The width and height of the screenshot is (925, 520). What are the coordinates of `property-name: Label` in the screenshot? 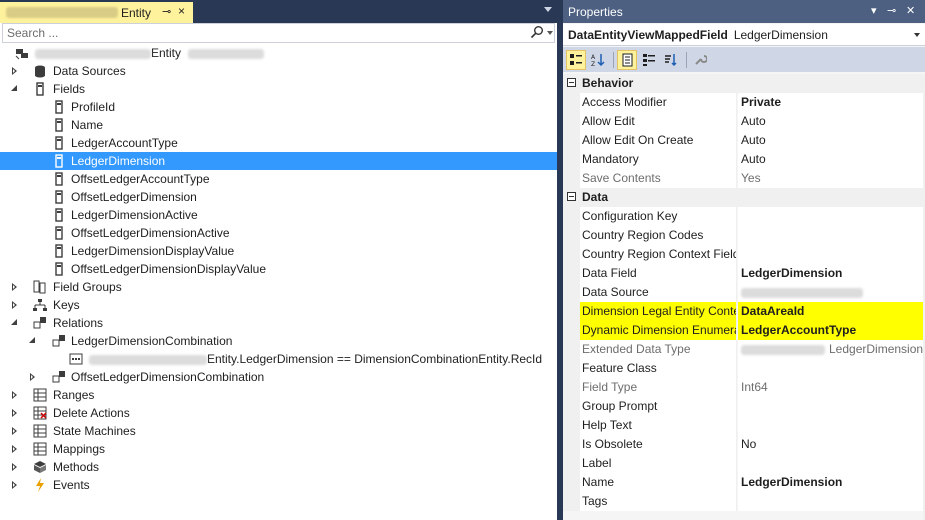 It's located at (658, 463).